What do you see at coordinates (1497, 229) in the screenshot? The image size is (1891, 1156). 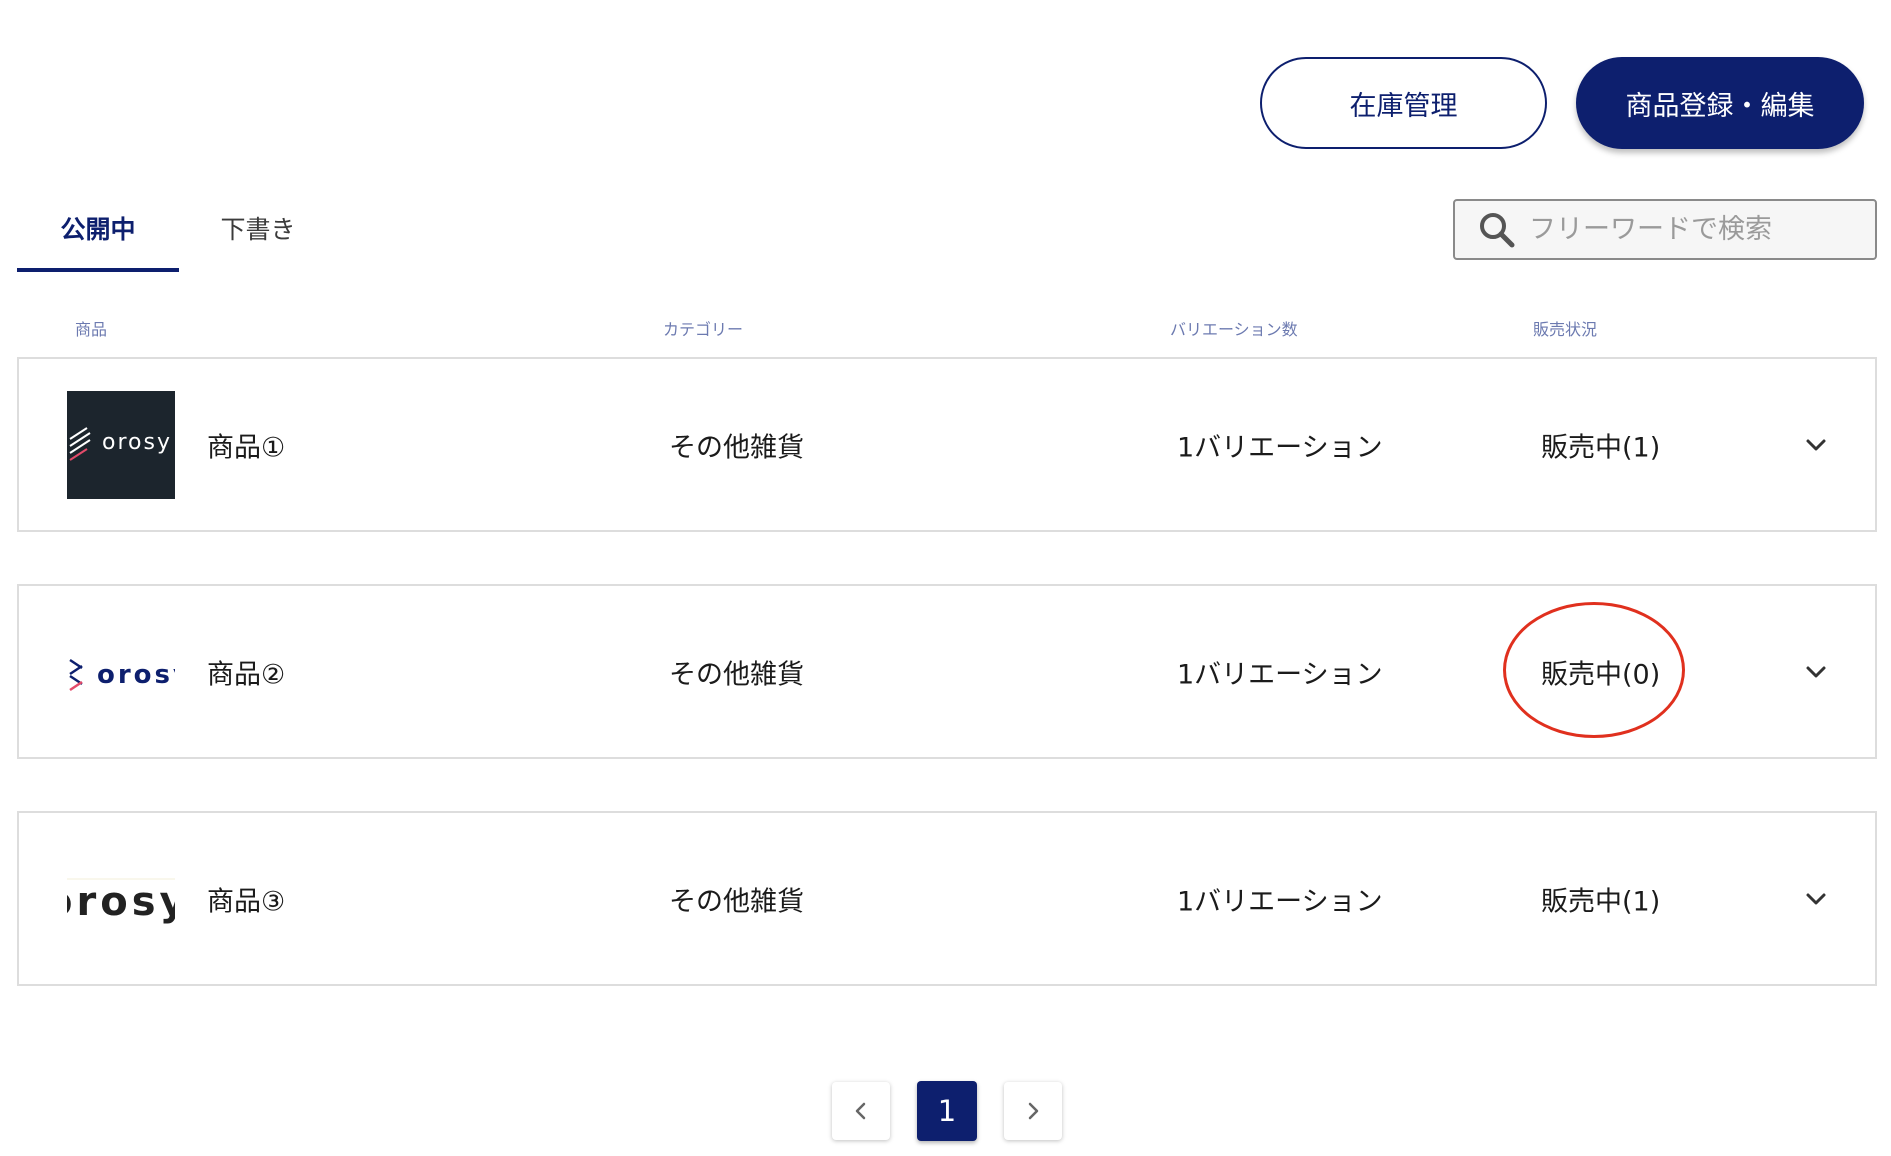 I see `search-icon` at bounding box center [1497, 229].